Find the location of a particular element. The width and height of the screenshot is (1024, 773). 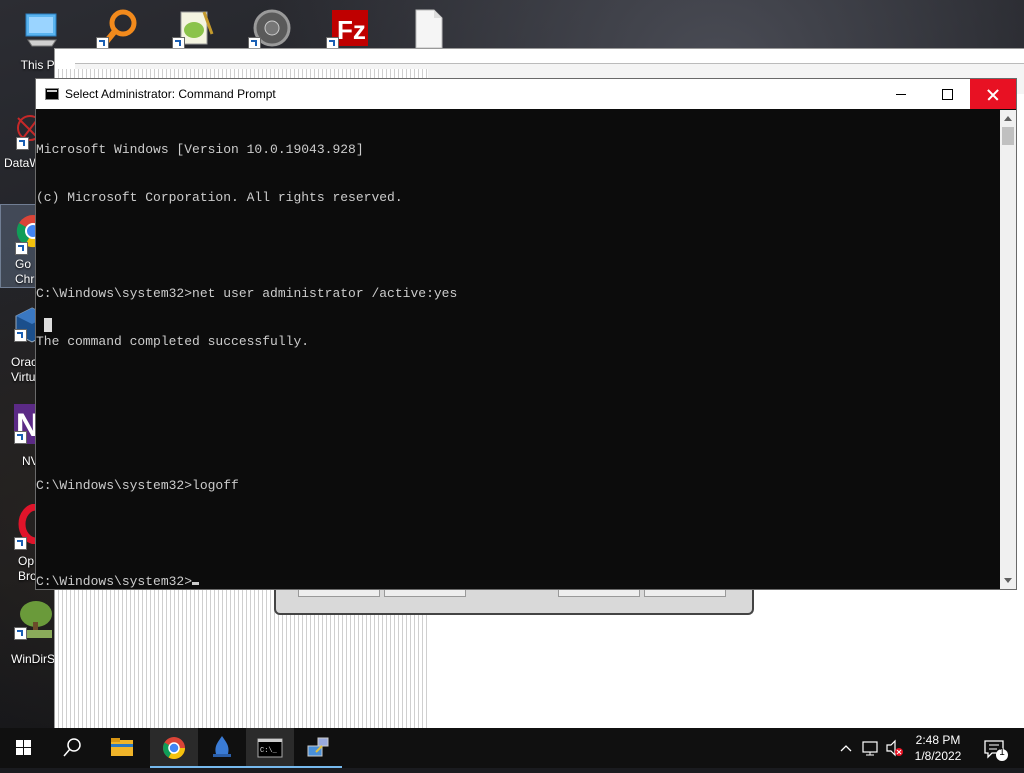

search-icon is located at coordinates (72, 747).